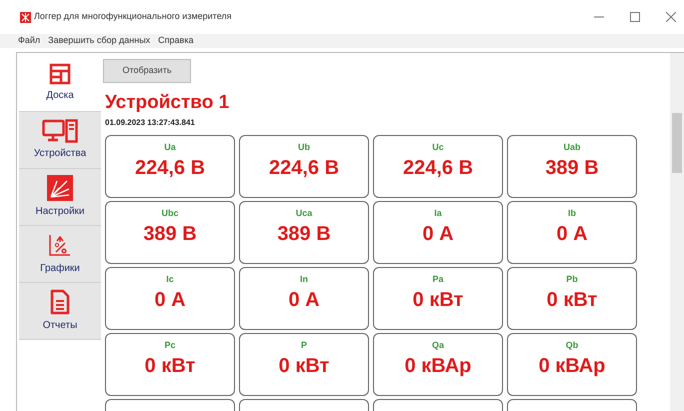 The image size is (684, 411). I want to click on metric-label: P, so click(303, 345).